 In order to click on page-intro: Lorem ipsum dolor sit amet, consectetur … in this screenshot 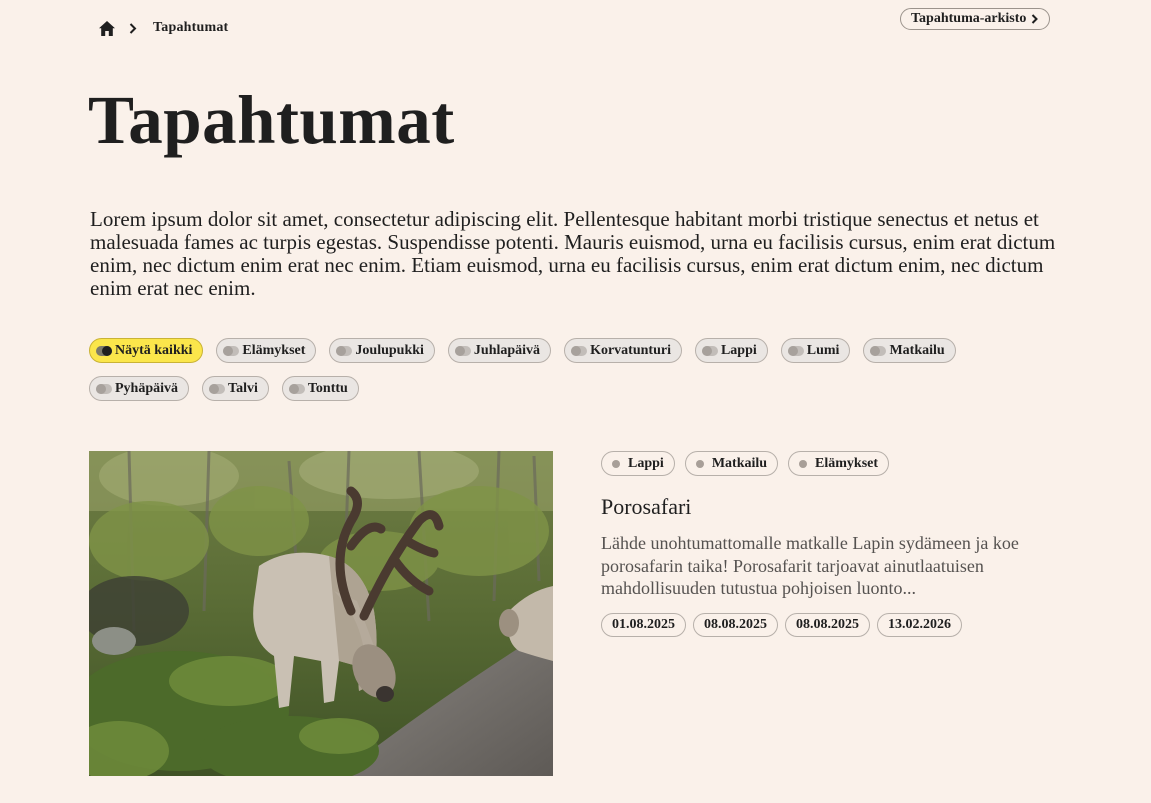, I will do `click(573, 253)`.